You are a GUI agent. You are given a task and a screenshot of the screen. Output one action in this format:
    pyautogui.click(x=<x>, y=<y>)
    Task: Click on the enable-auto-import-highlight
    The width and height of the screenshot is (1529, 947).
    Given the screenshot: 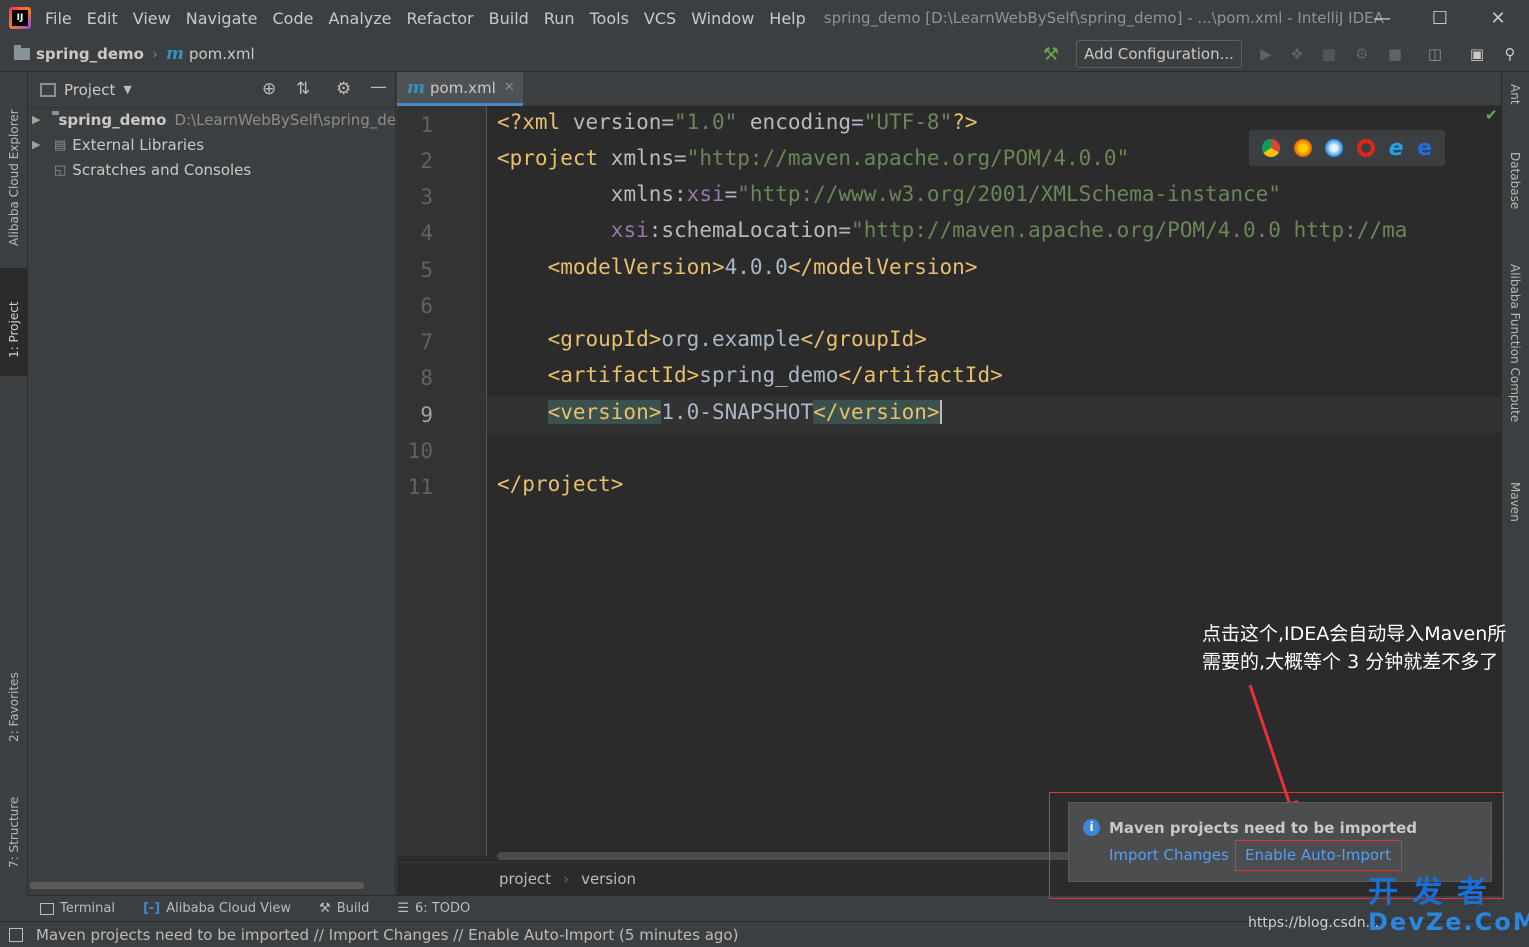 What is the action you would take?
    pyautogui.click(x=1318, y=855)
    